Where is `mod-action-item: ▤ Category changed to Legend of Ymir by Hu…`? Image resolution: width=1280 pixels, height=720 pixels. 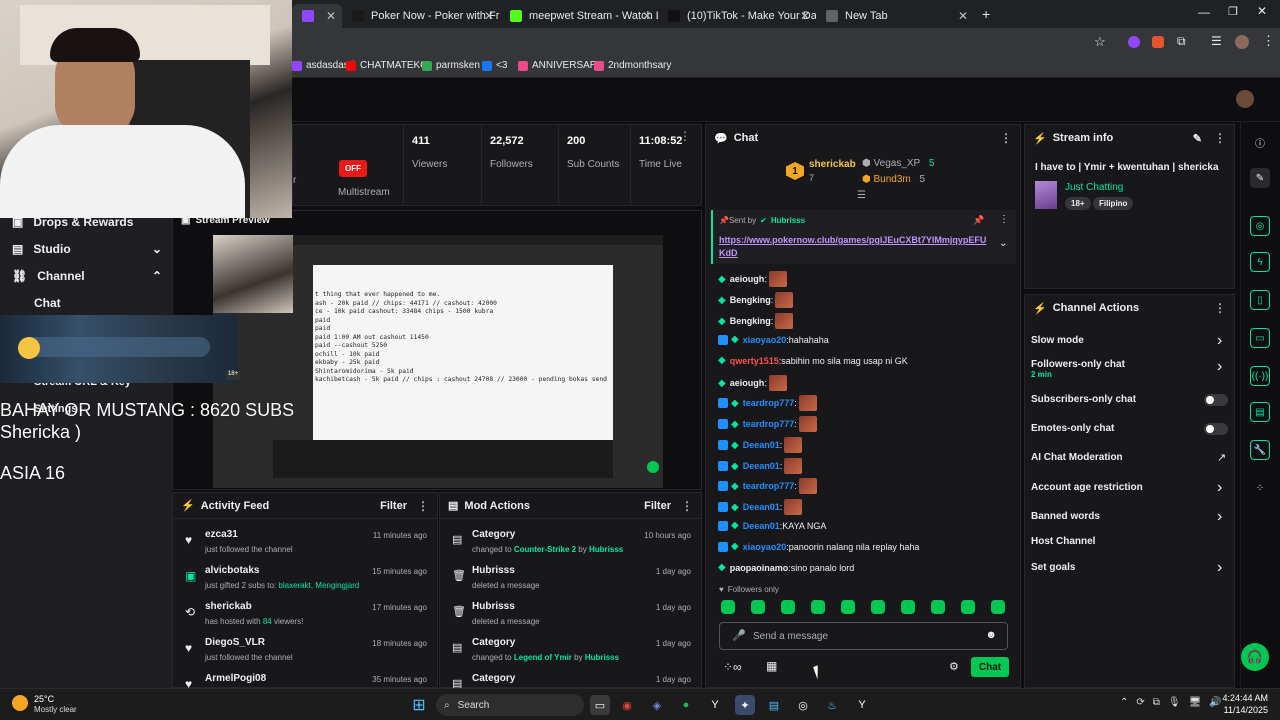
mod-action-item: ▤ Category changed to Legend of Ymir by Hu… is located at coordinates (570, 654).